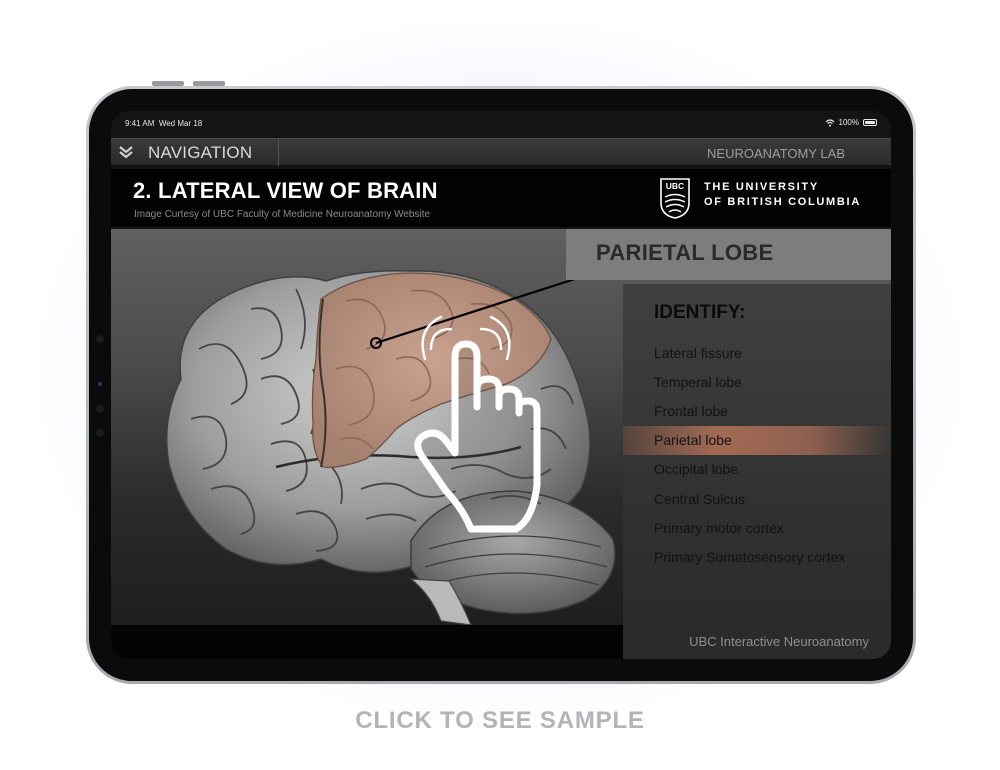  I want to click on ubc-logo-text: UBC, so click(675, 186).